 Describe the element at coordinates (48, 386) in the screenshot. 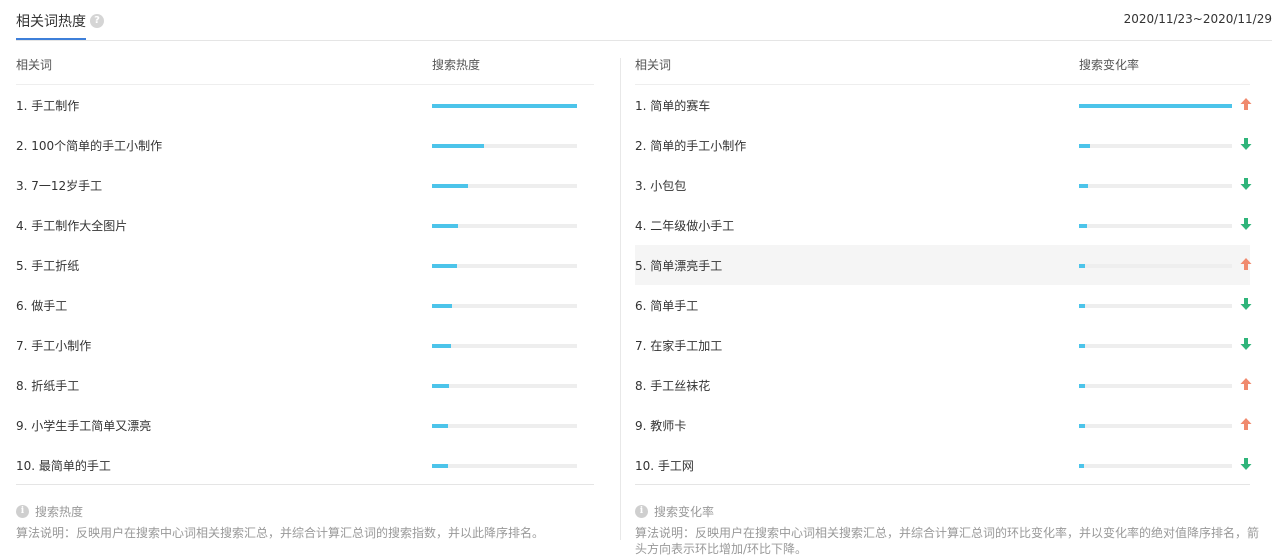

I see `row-term: 8. 折纸手工` at that location.